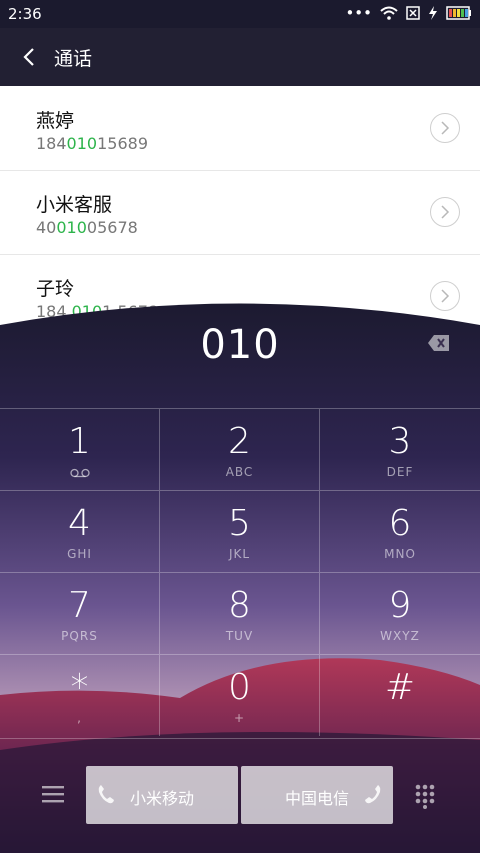 This screenshot has height=853, width=480. I want to click on dialer-bottom-bar: 小米移动 中国电信, so click(240, 795).